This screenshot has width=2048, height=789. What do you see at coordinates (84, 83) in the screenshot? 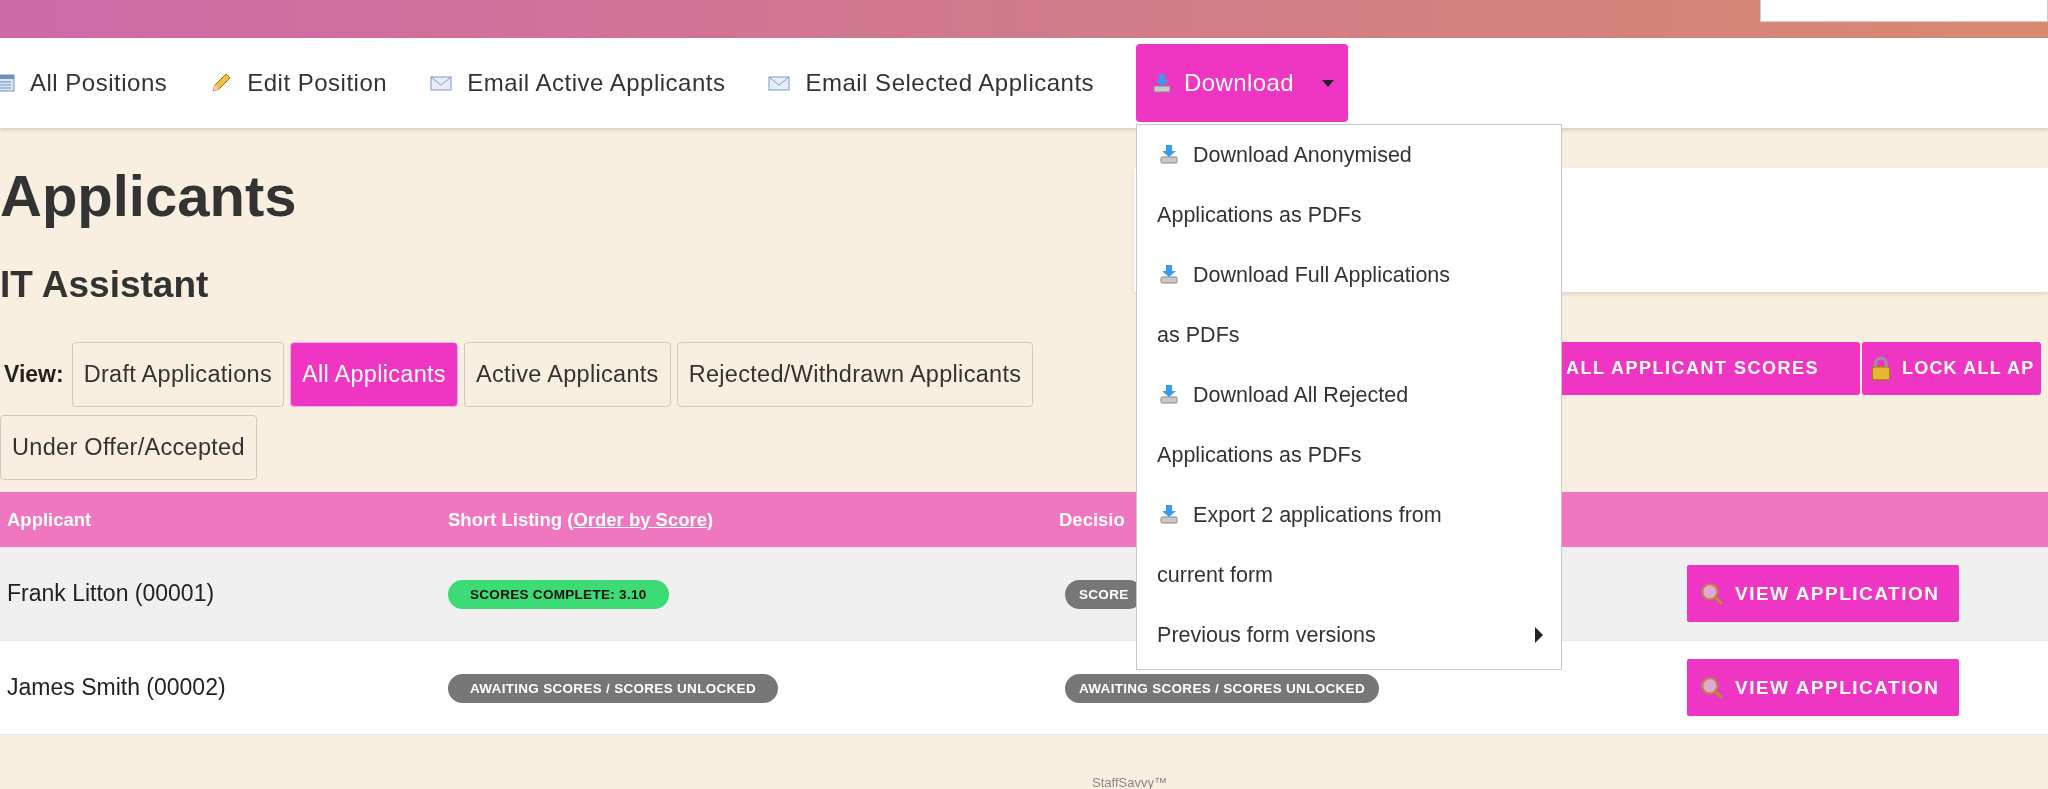
I see `toolbar-link: All Positions` at bounding box center [84, 83].